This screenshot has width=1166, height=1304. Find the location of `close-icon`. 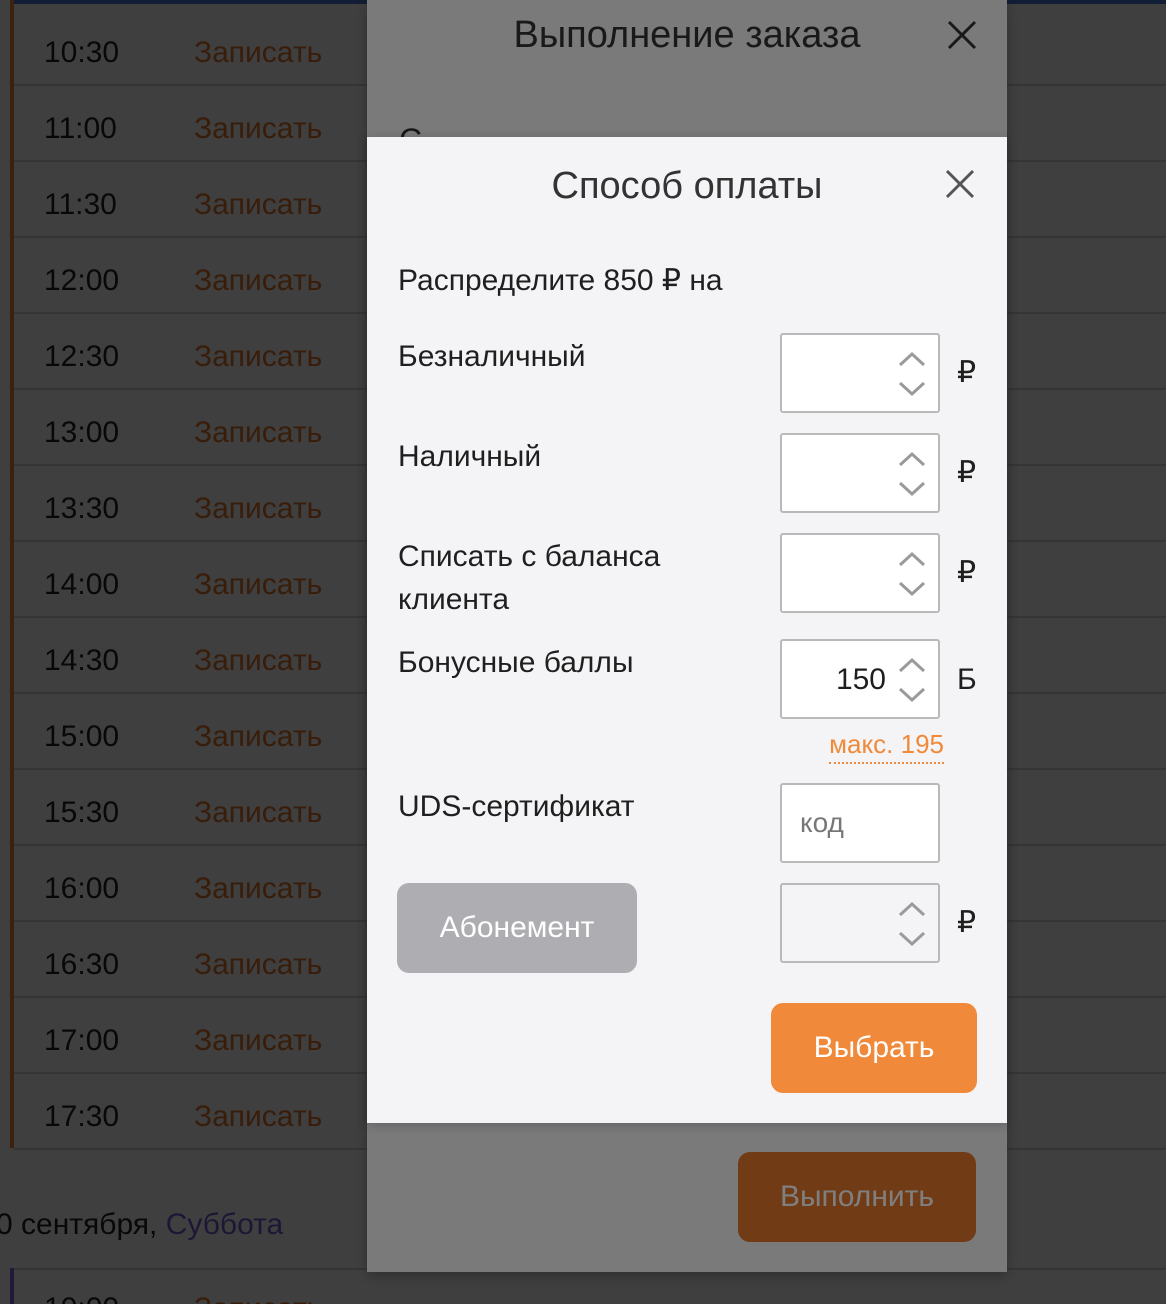

close-icon is located at coordinates (960, 184).